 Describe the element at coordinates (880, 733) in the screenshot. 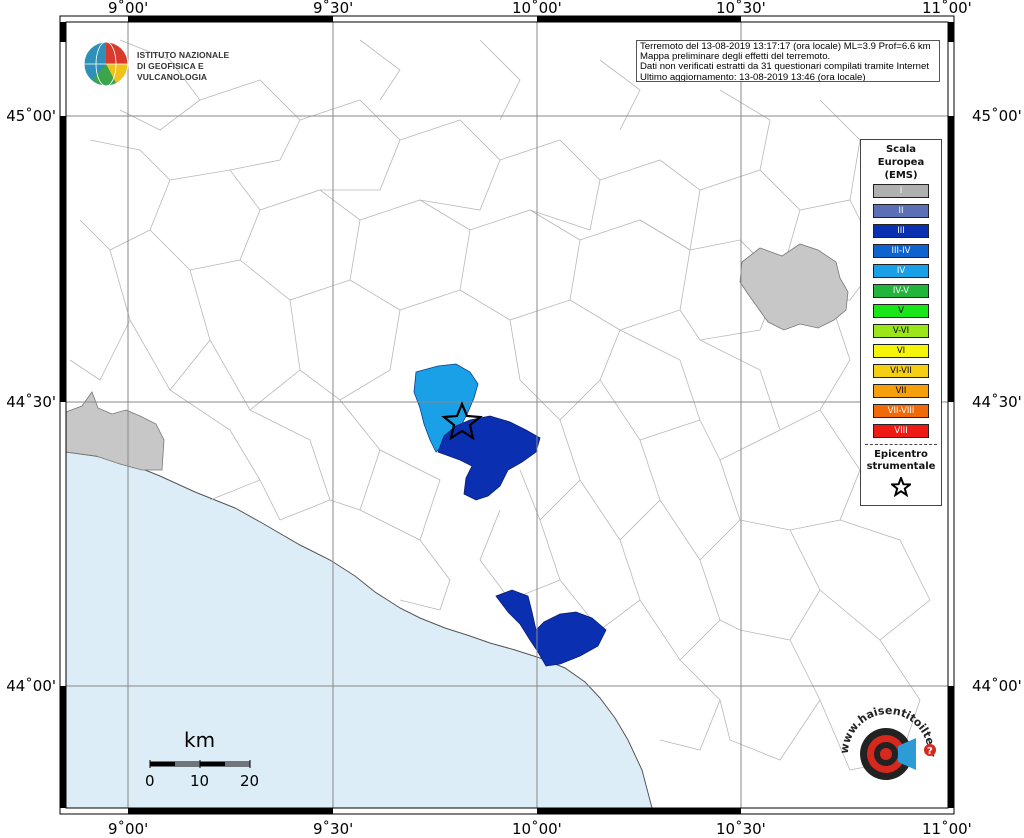

I see `haisentito-target-icon: www.haisentitoilterremoto.it ?` at that location.